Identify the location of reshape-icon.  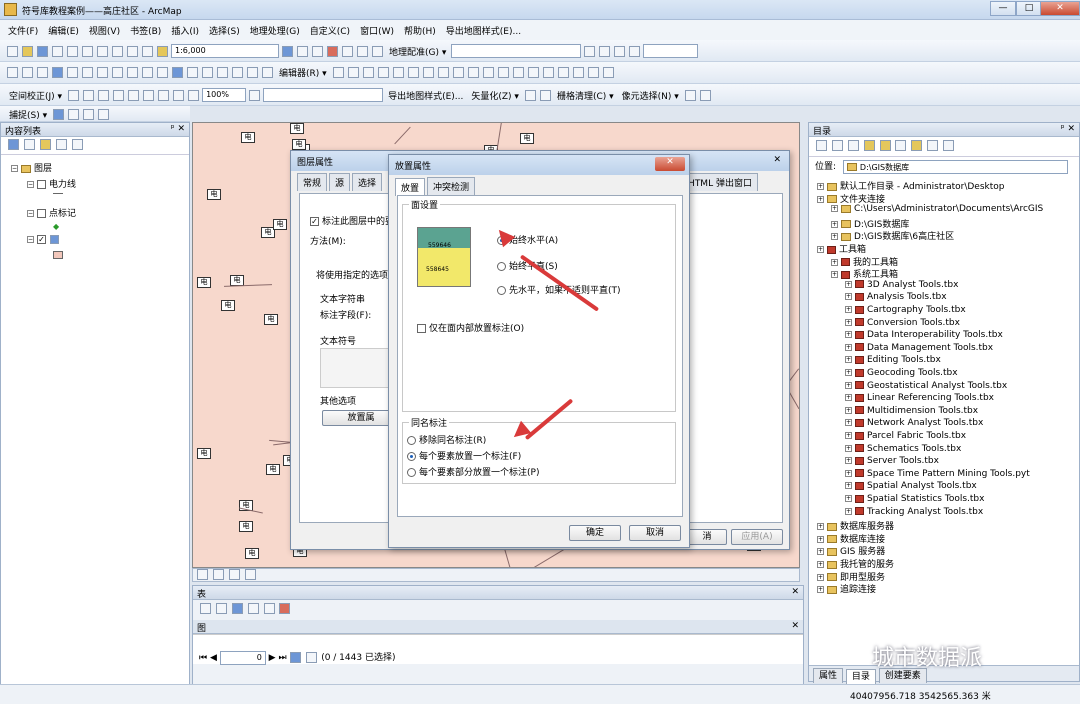
(443, 72).